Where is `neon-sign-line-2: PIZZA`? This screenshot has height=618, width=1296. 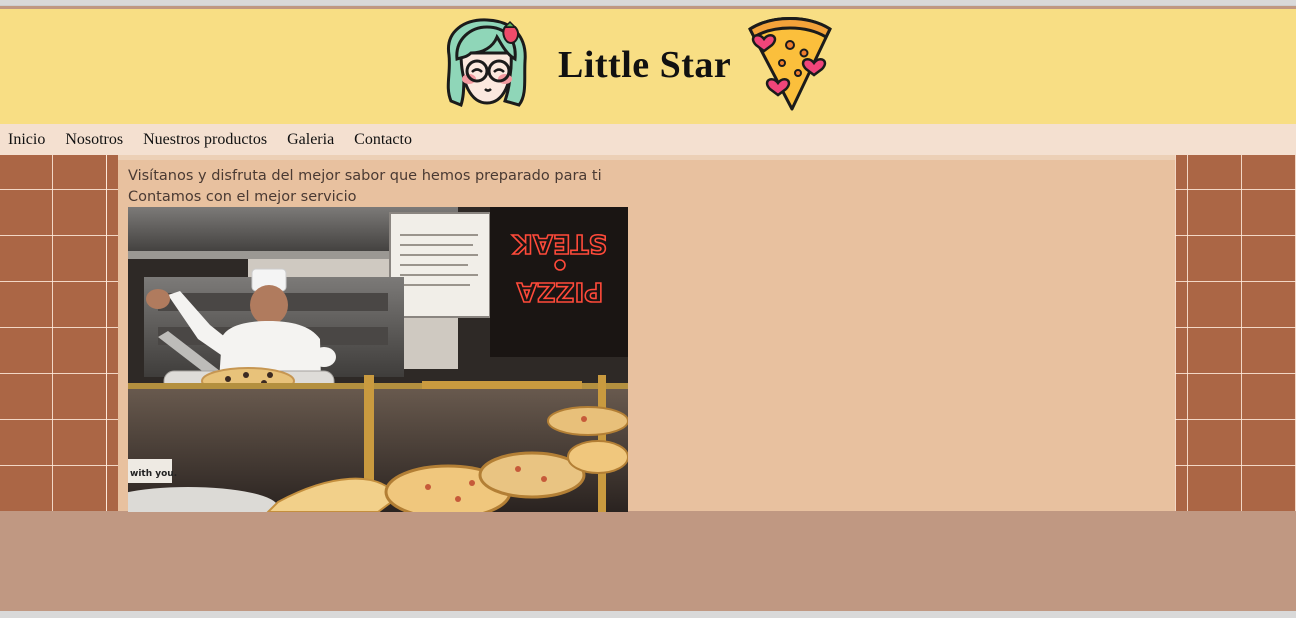
neon-sign-line-2: PIZZA is located at coordinates (560, 291).